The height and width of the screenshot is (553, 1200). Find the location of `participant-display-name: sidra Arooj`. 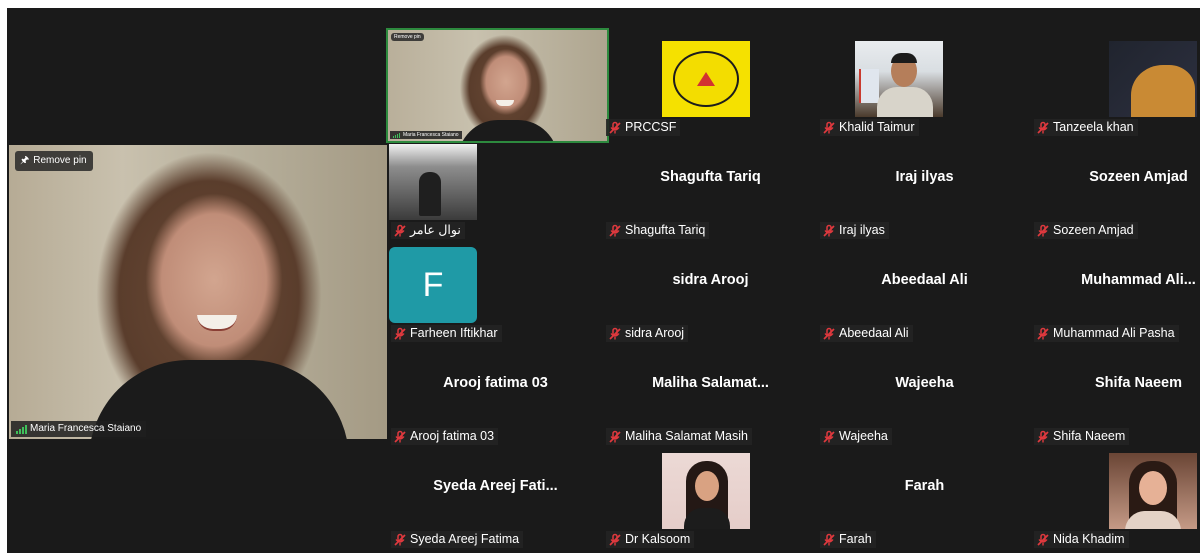

participant-display-name: sidra Arooj is located at coordinates (710, 280).